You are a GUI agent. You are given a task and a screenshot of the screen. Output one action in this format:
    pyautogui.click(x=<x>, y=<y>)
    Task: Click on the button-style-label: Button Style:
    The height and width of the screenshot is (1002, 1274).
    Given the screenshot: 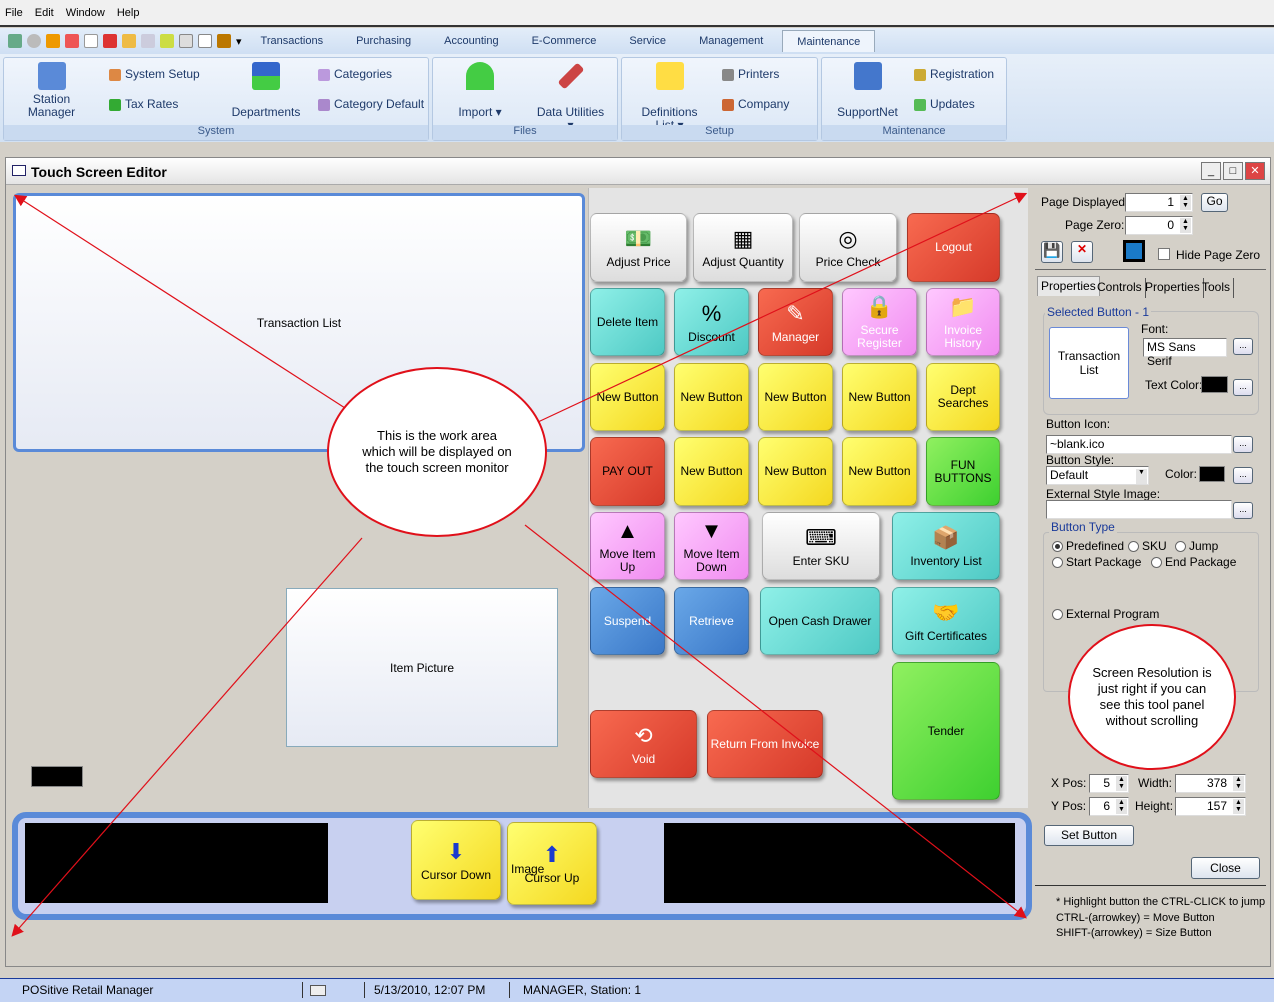 What is the action you would take?
    pyautogui.click(x=1080, y=460)
    